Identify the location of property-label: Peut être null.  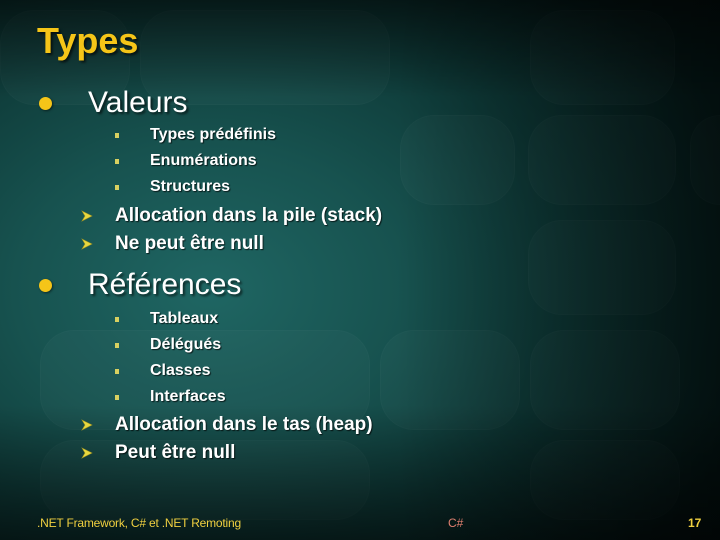
(175, 452).